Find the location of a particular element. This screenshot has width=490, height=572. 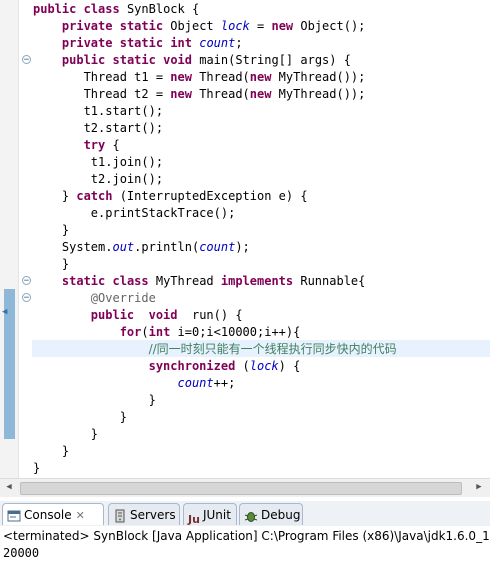

code-text: Thread t2 = is located at coordinates (127, 94).